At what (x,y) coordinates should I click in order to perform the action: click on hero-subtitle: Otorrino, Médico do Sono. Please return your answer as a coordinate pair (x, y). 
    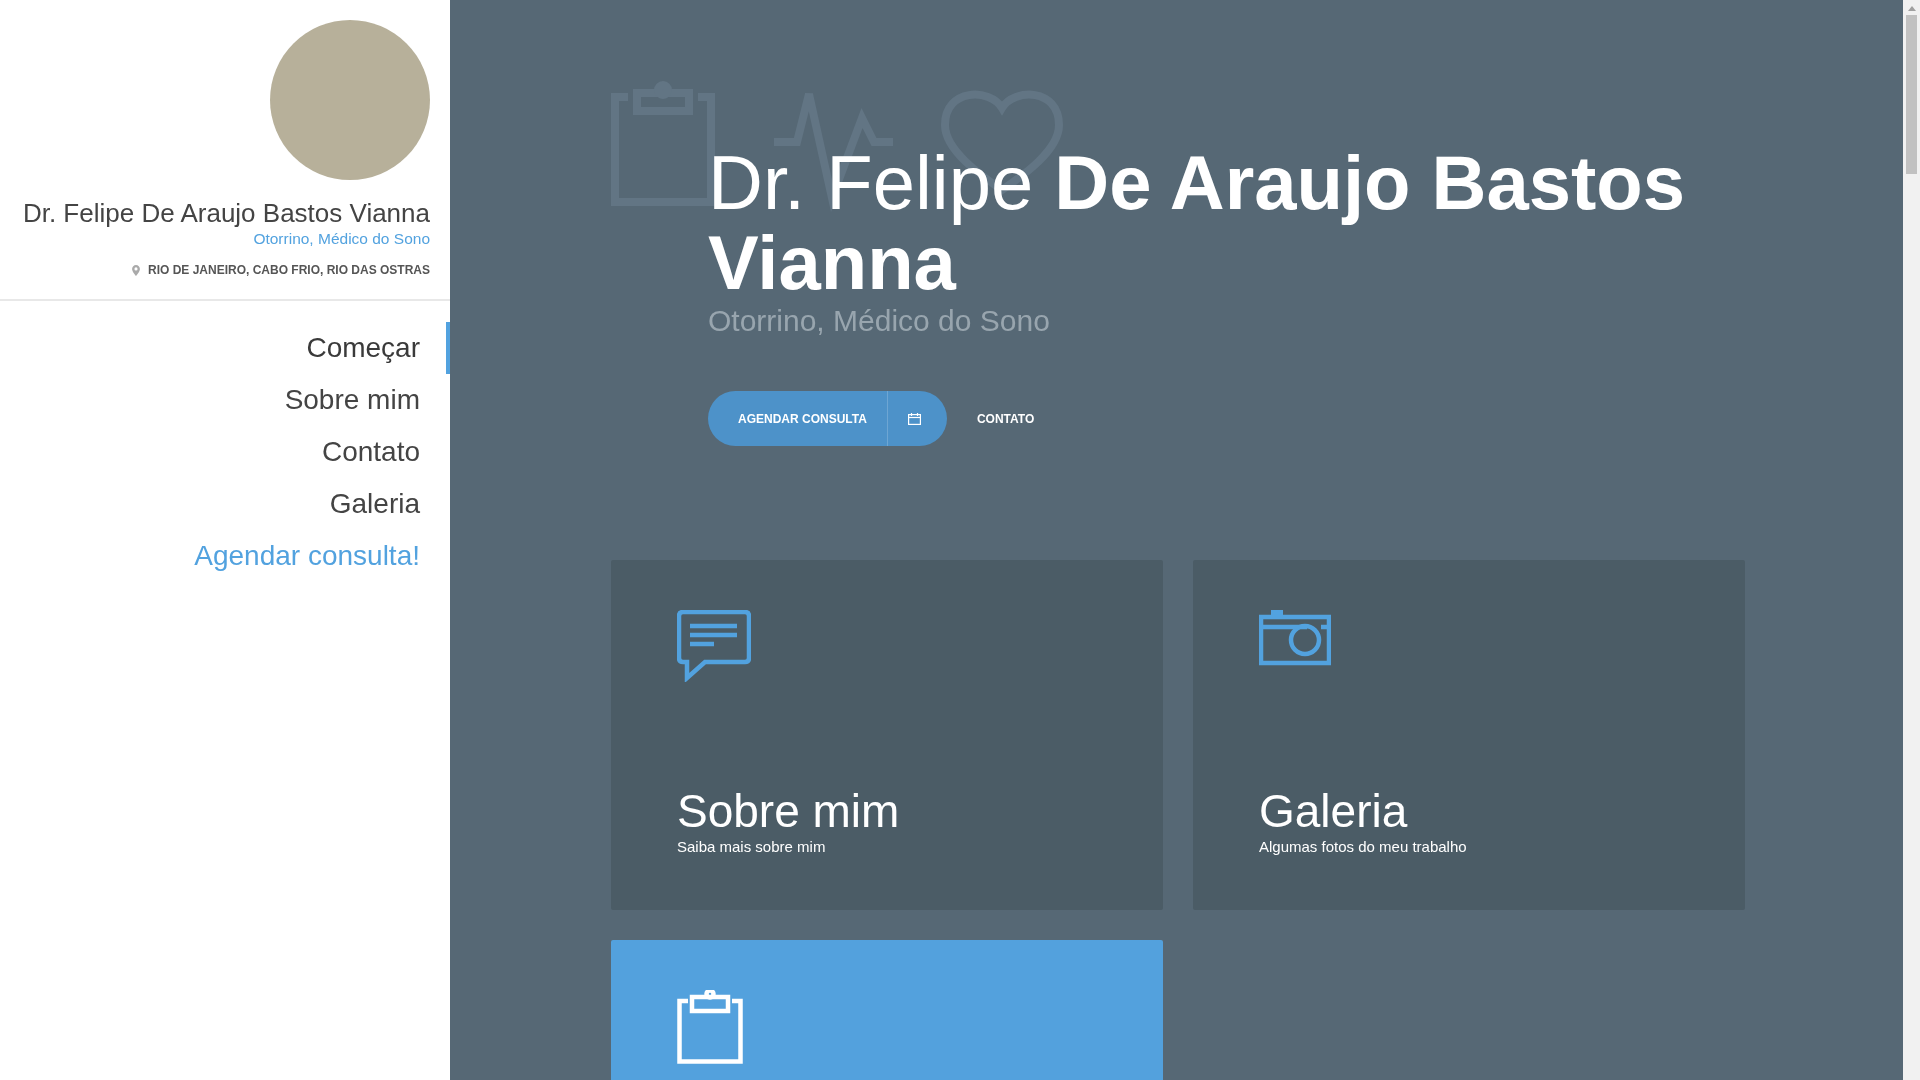
    Looking at the image, I should click on (879, 321).